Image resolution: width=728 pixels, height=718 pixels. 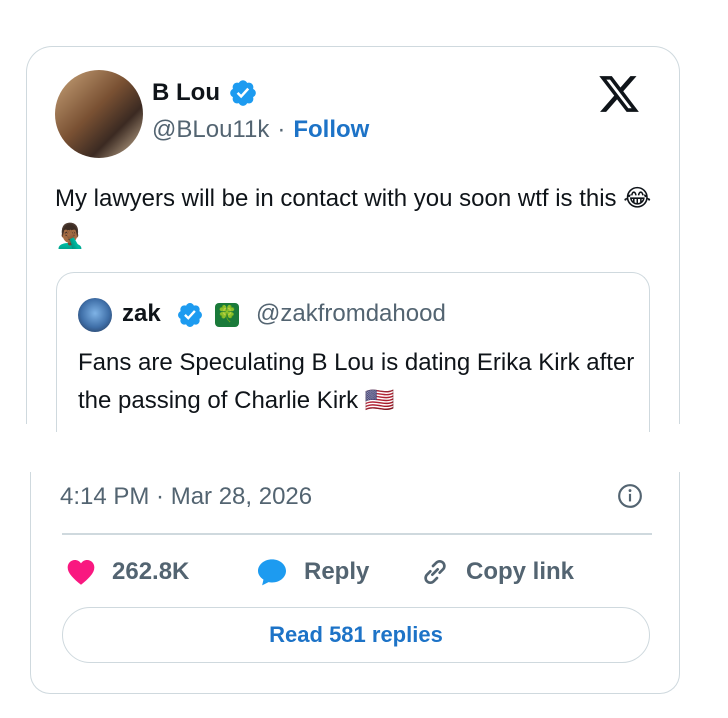 What do you see at coordinates (210, 130) in the screenshot?
I see `author-handle: @BLou11k` at bounding box center [210, 130].